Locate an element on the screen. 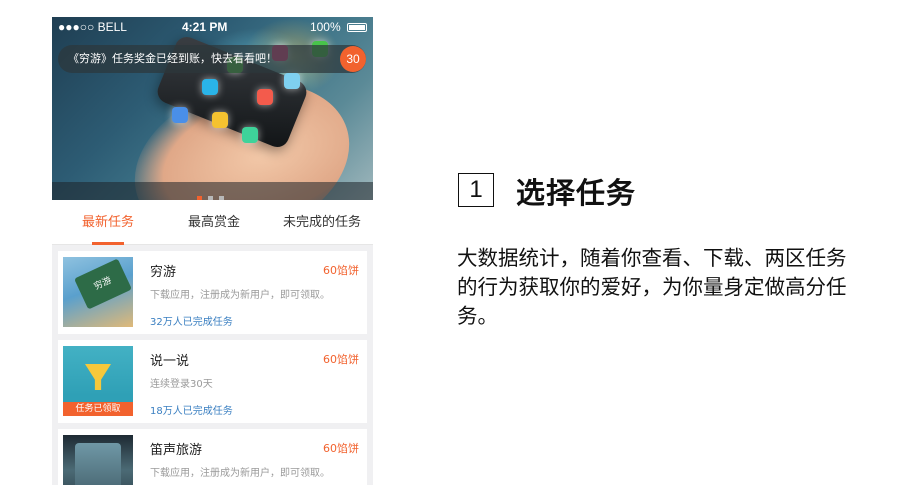 This screenshot has width=900, height=500. task-thumbnail: 穷游 is located at coordinates (98, 292).